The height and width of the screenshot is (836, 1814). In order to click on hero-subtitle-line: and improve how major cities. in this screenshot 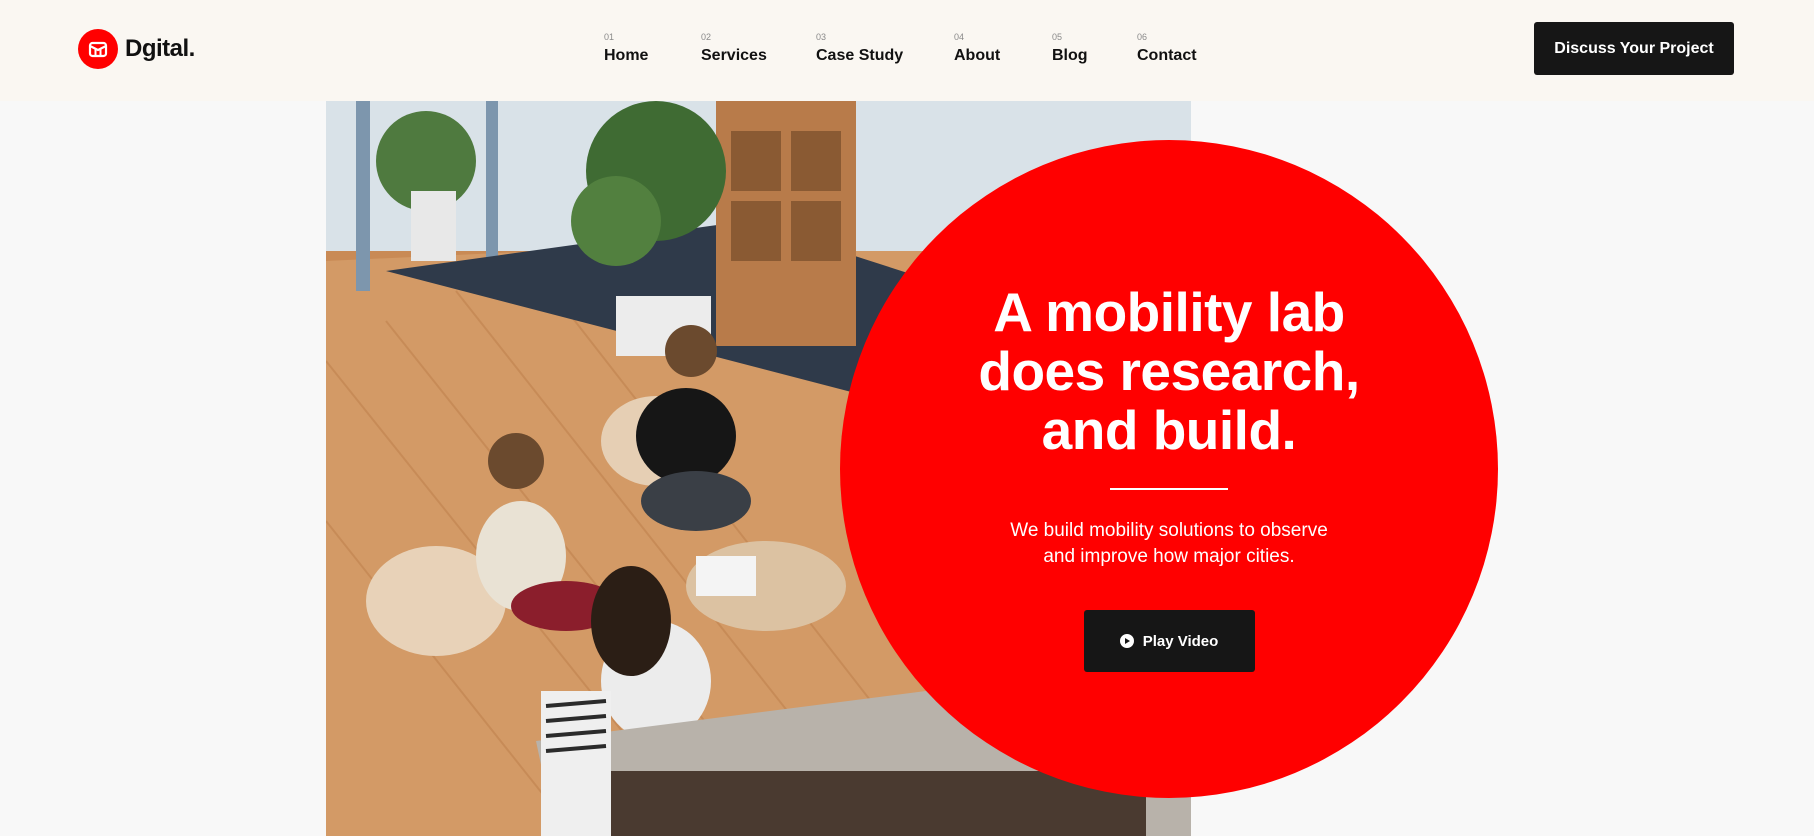, I will do `click(1169, 556)`.